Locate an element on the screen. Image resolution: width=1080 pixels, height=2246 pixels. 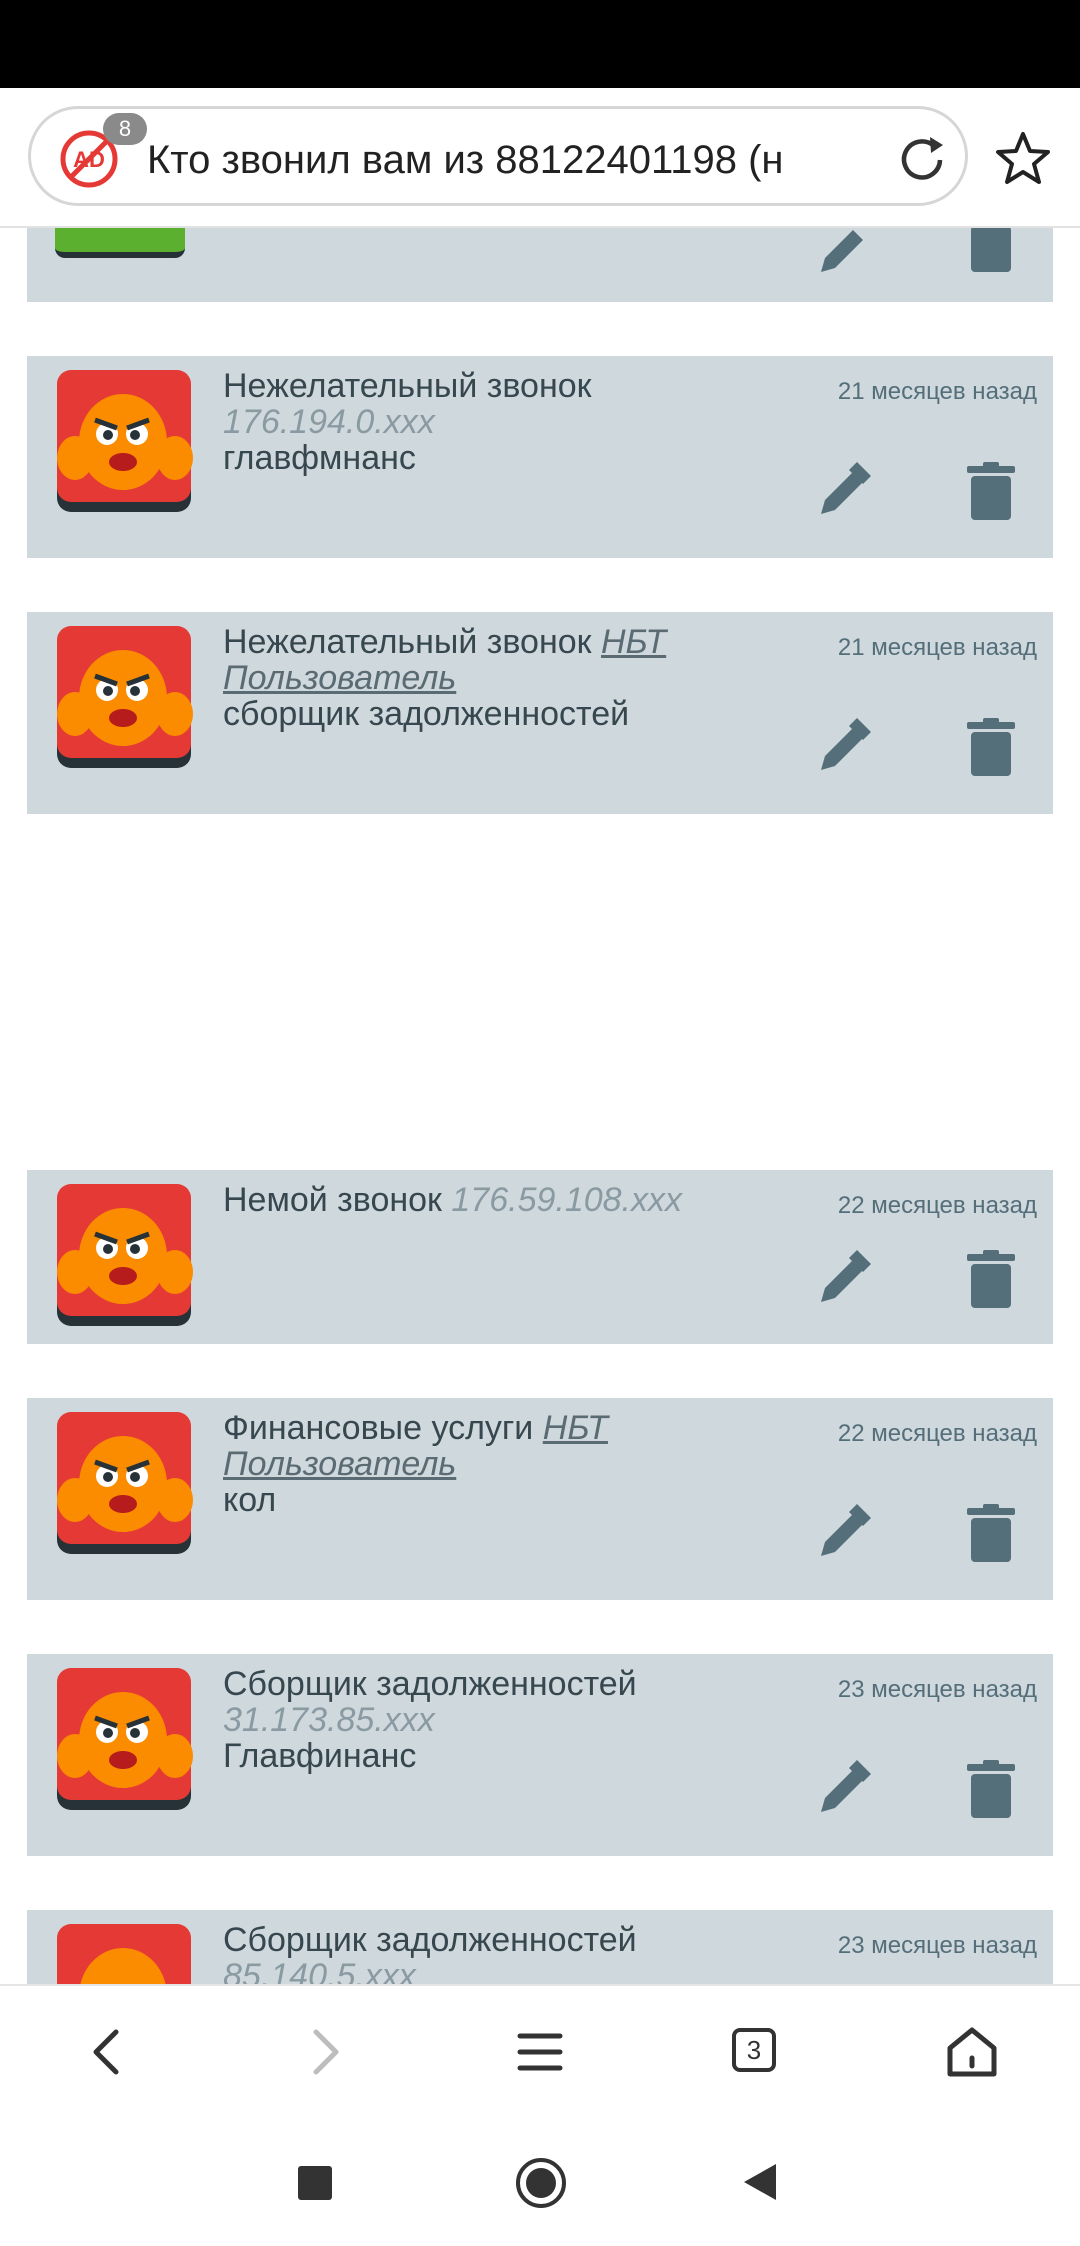
avatar-green-partial is located at coordinates (120, 242).